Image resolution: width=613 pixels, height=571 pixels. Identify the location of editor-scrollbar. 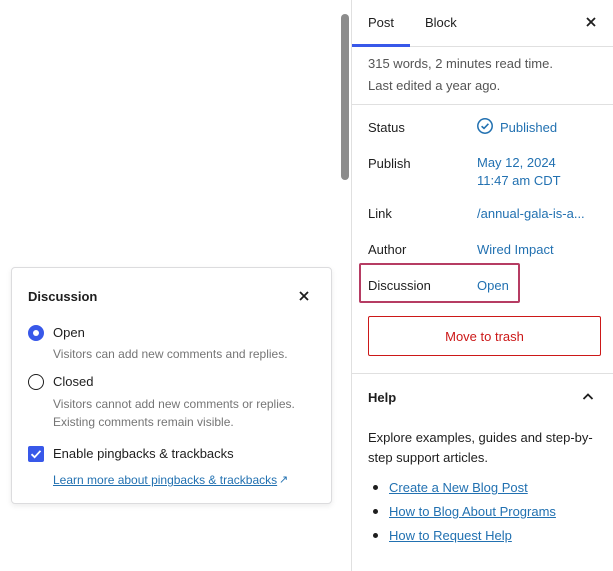
(345, 97).